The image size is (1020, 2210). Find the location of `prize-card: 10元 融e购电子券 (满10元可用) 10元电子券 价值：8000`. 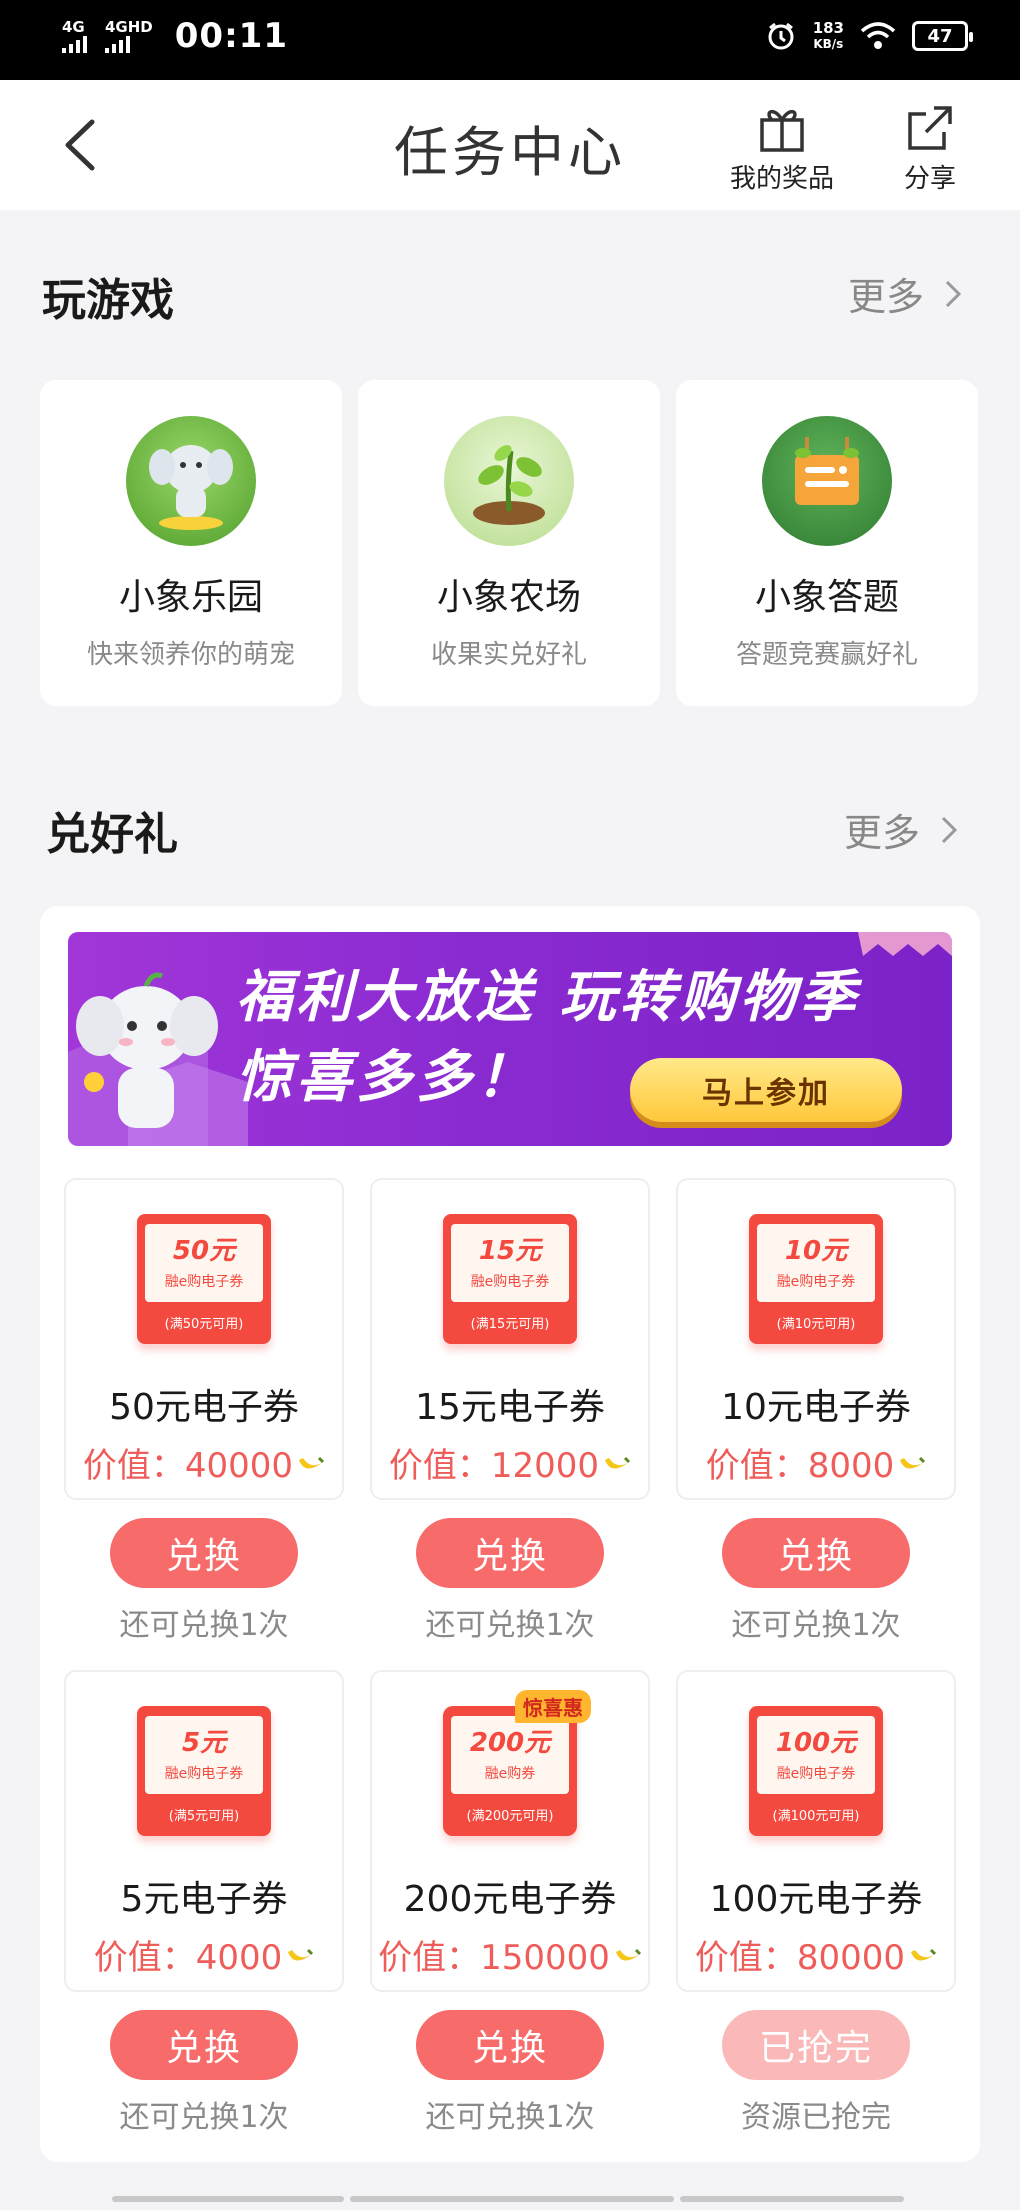

prize-card: 10元 融e购电子券 (满10元可用) 10元电子券 价值：8000 is located at coordinates (816, 1339).